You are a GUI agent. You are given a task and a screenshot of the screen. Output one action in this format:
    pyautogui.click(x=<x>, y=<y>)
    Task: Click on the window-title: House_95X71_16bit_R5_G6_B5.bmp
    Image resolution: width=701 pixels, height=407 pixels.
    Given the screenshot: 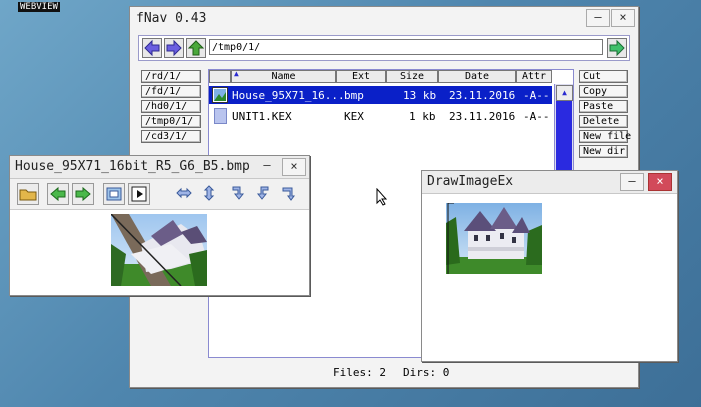 What is the action you would take?
    pyautogui.click(x=132, y=166)
    